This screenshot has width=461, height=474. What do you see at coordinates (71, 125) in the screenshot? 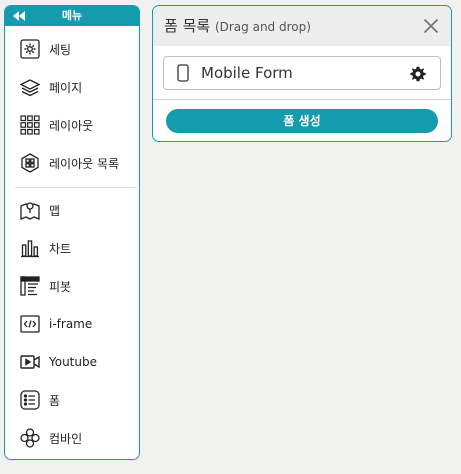
I see `sidebar-item-label: 레이아웃` at bounding box center [71, 125].